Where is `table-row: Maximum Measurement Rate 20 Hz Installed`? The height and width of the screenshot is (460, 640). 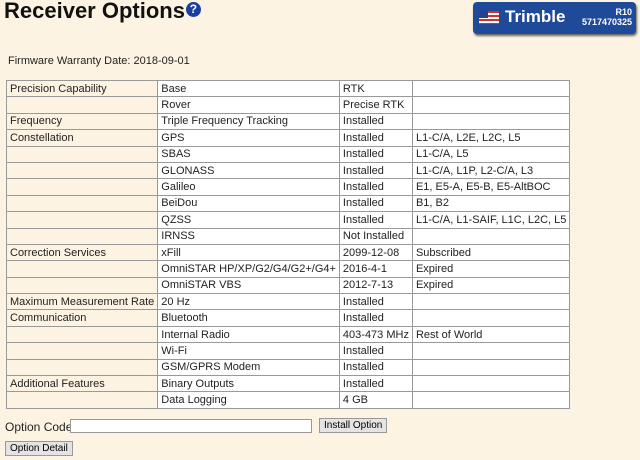
table-row: Maximum Measurement Rate 20 Hz Installed is located at coordinates (288, 302).